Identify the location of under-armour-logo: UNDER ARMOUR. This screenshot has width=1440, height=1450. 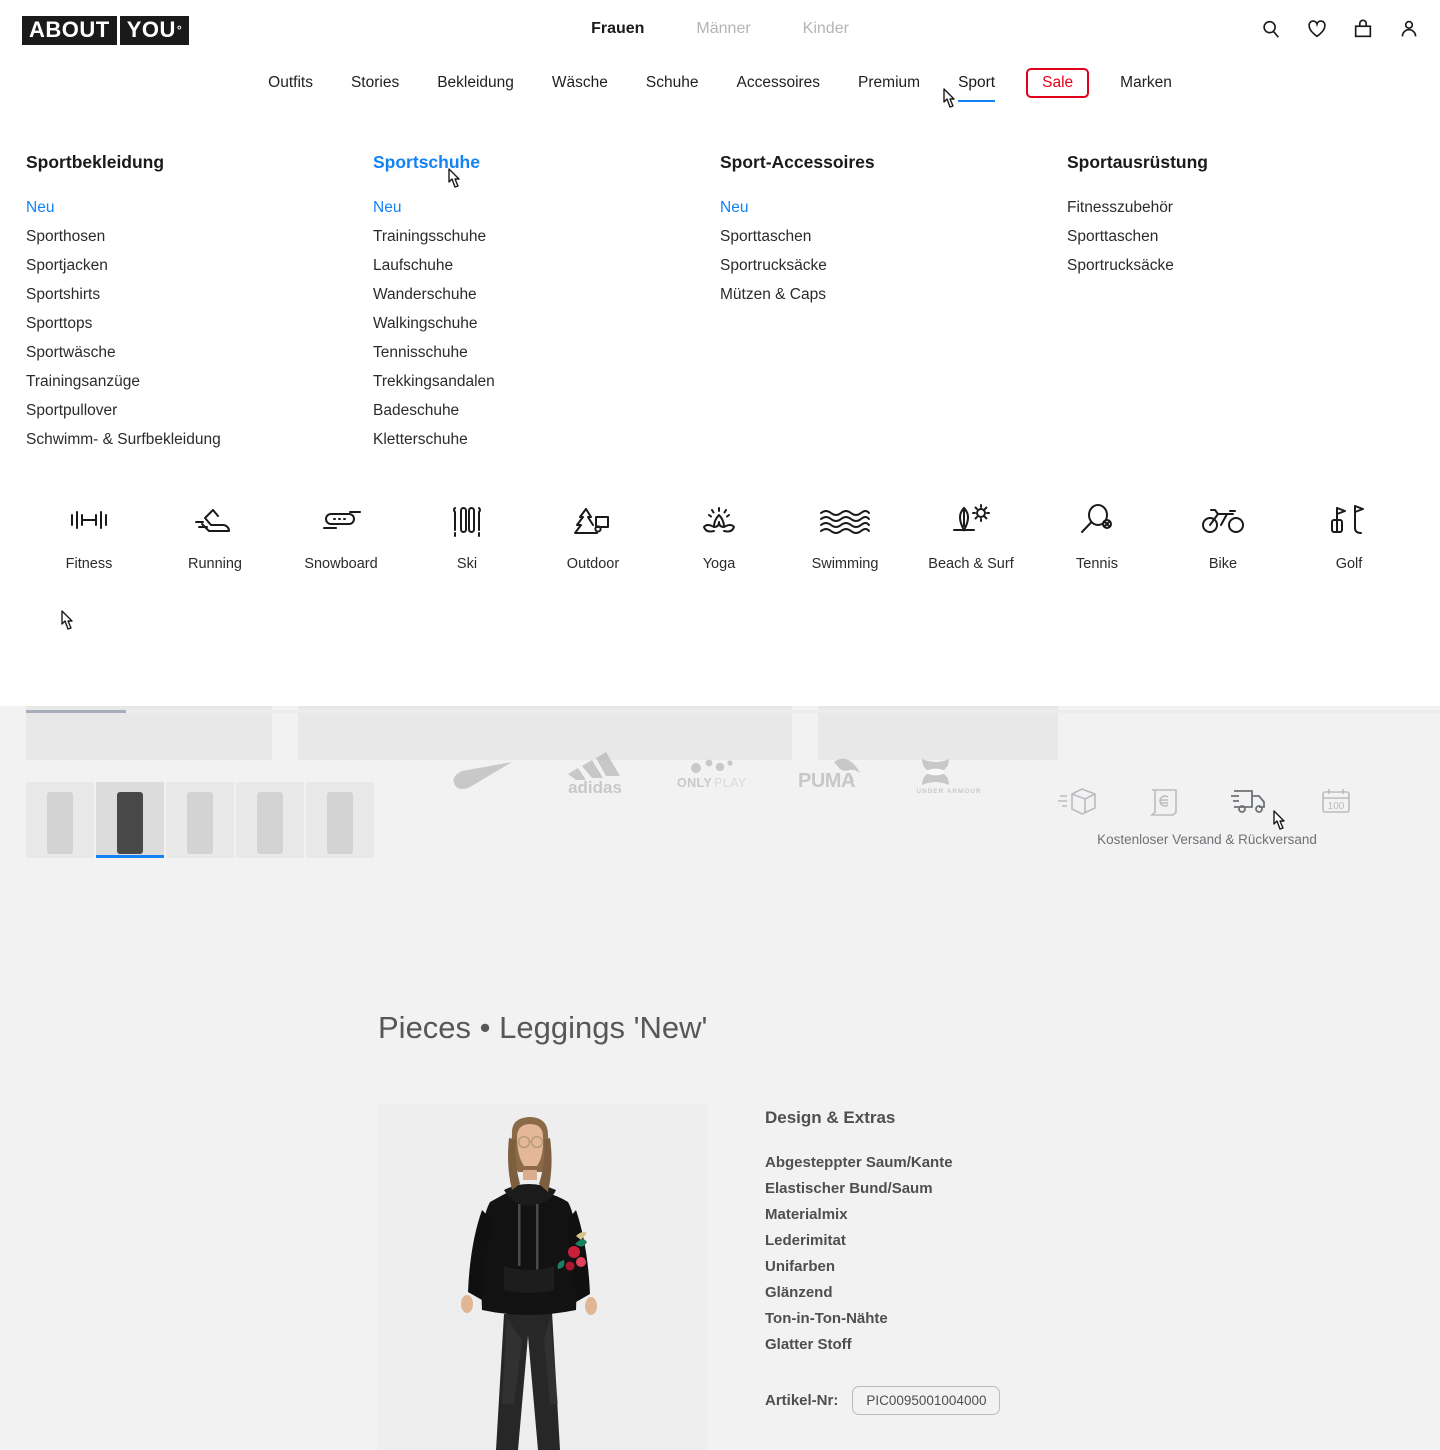
(949, 774).